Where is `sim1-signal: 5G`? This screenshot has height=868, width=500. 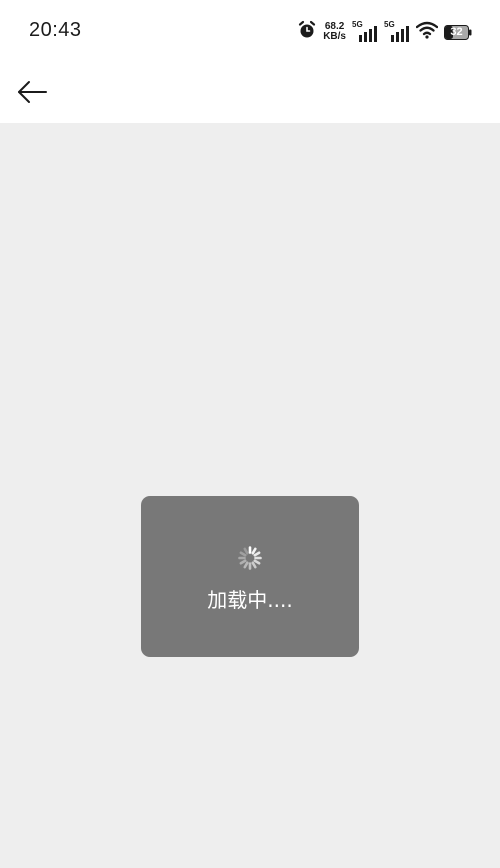 sim1-signal: 5G is located at coordinates (365, 32).